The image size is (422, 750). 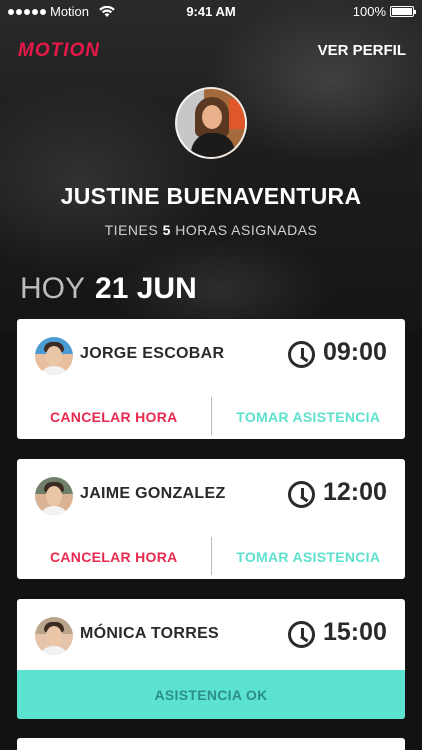 What do you see at coordinates (211, 659) in the screenshot?
I see `appointment-card: MÓNICA TORRES 15:00 ASISTENCIA OK` at bounding box center [211, 659].